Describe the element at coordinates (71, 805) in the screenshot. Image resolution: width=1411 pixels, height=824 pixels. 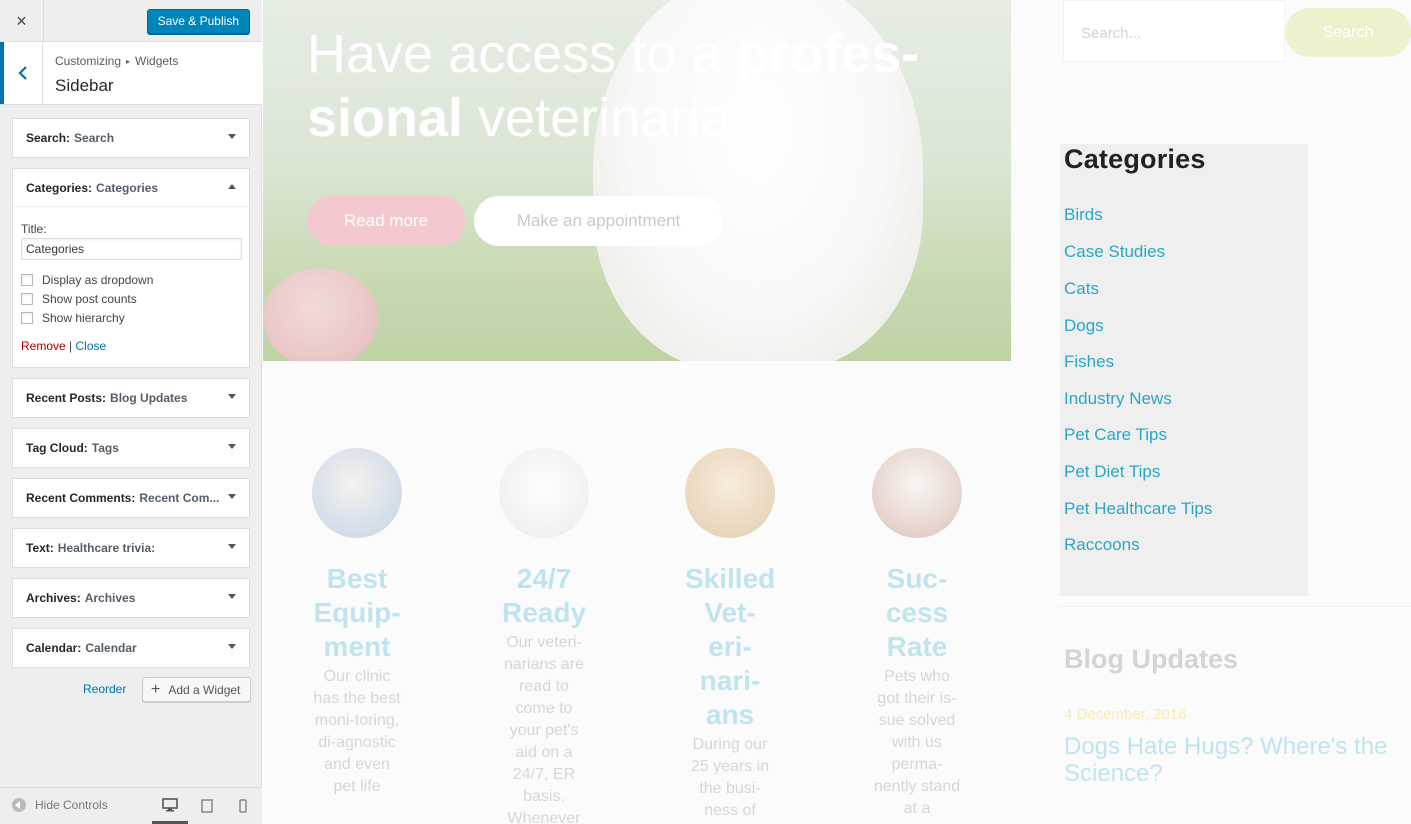
I see `hide-controls-label: Hide Controls` at that location.